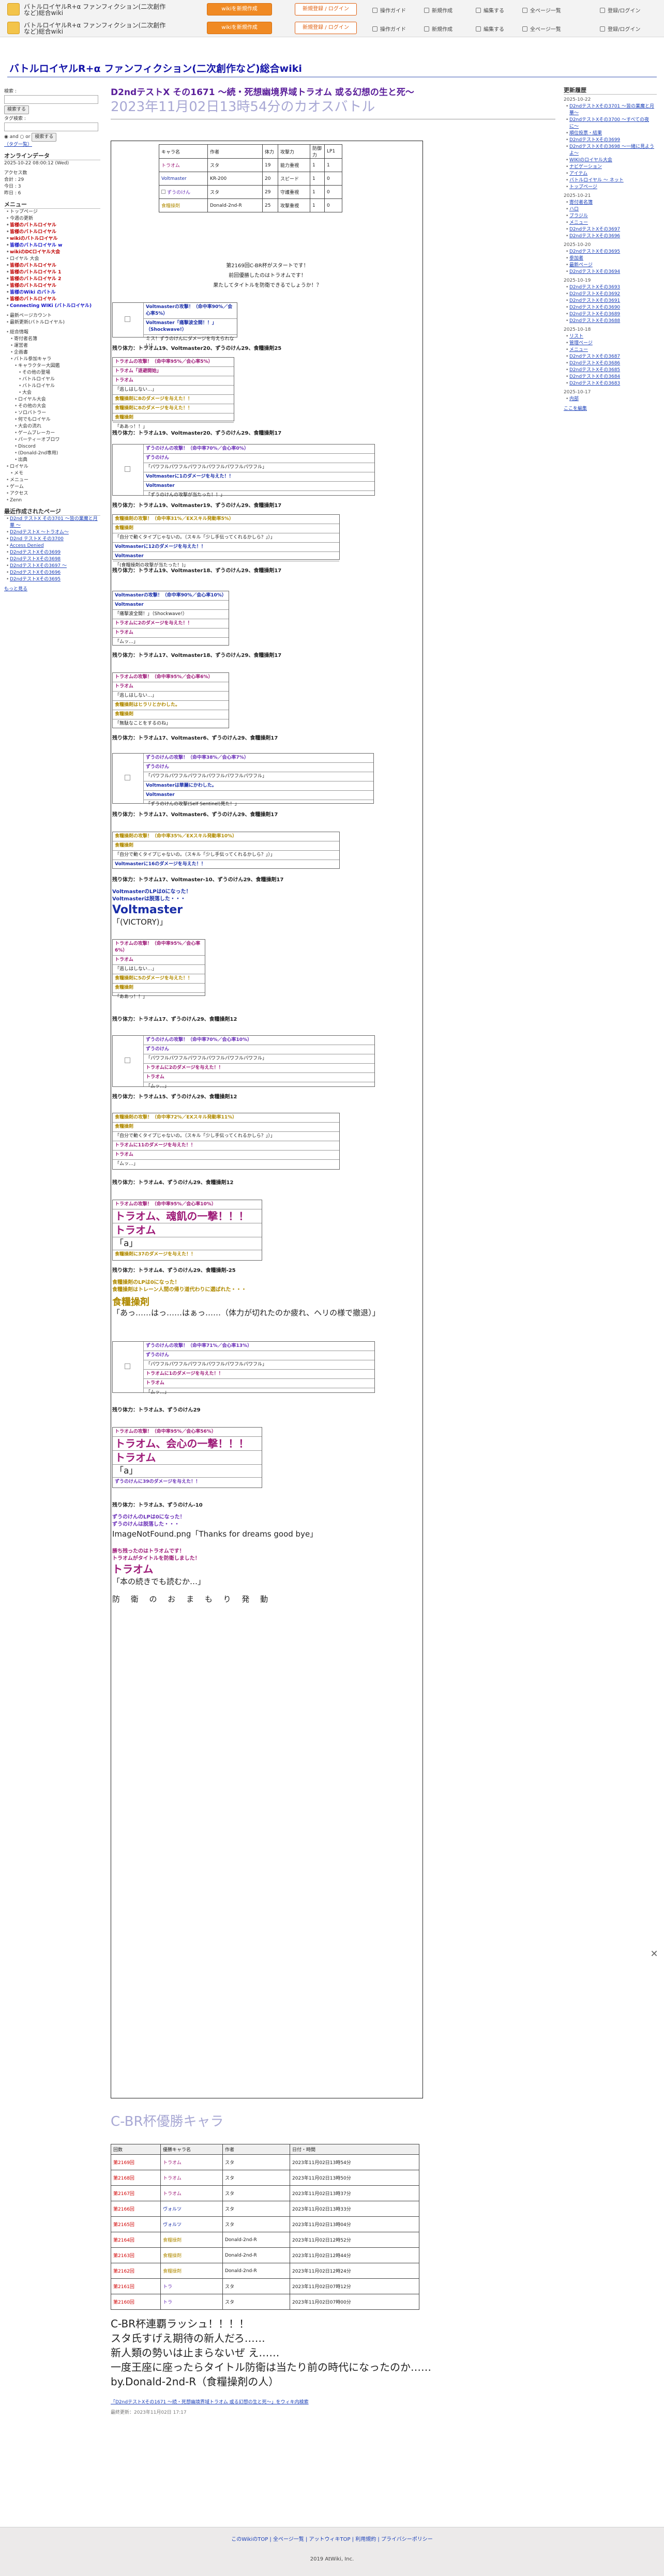 The height and width of the screenshot is (2576, 664). I want to click on create-wiki-button: wikiを新規作成, so click(239, 9).